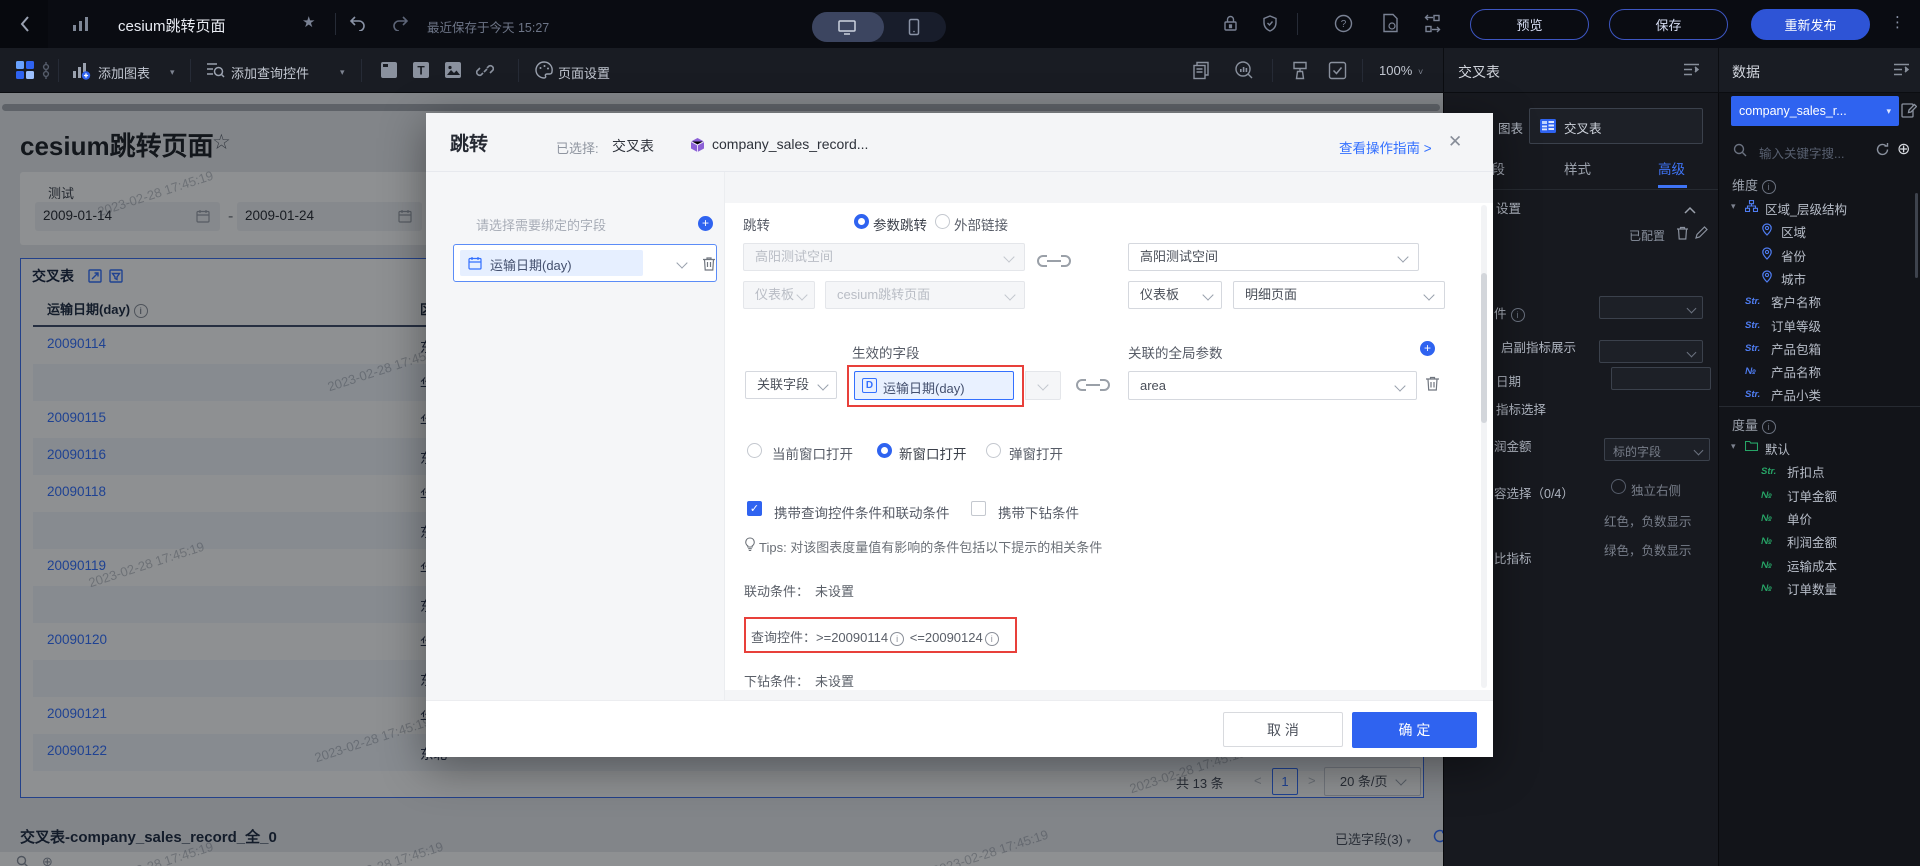 The width and height of the screenshot is (1920, 866). What do you see at coordinates (705, 223) in the screenshot?
I see `add-bind-field-icon: +` at bounding box center [705, 223].